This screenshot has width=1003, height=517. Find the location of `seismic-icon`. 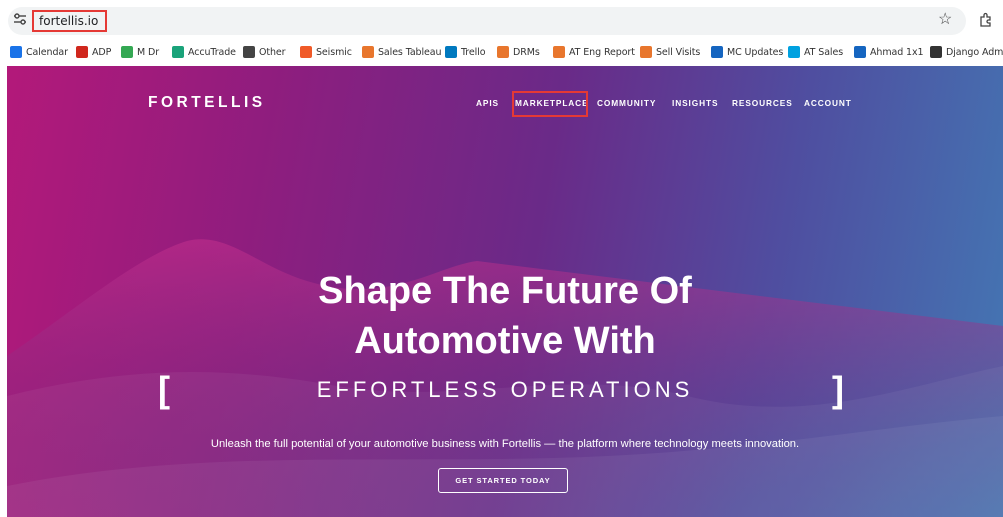

seismic-icon is located at coordinates (306, 52).